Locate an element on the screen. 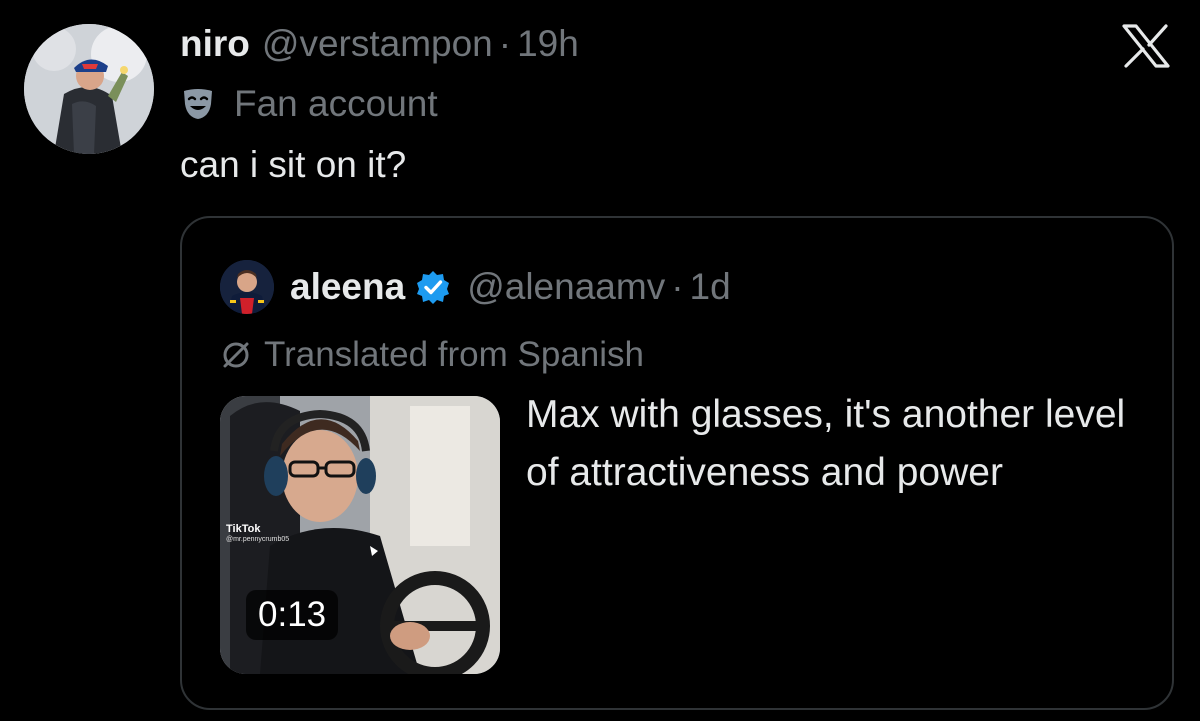 This screenshot has width=1200, height=721. tweet-text: can i sit on it? is located at coordinates (293, 164).